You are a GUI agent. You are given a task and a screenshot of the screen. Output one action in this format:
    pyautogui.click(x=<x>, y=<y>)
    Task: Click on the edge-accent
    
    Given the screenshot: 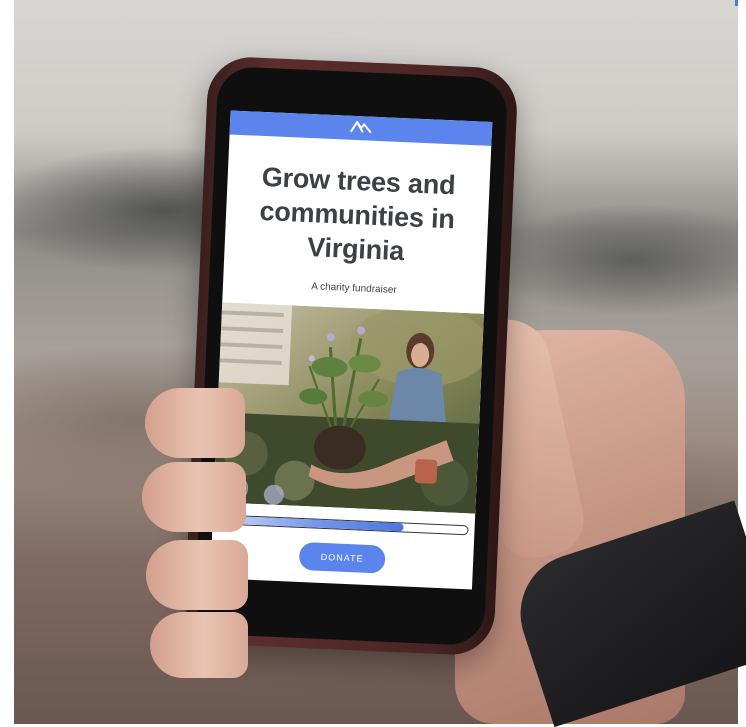 What is the action you would take?
    pyautogui.click(x=736, y=3)
    